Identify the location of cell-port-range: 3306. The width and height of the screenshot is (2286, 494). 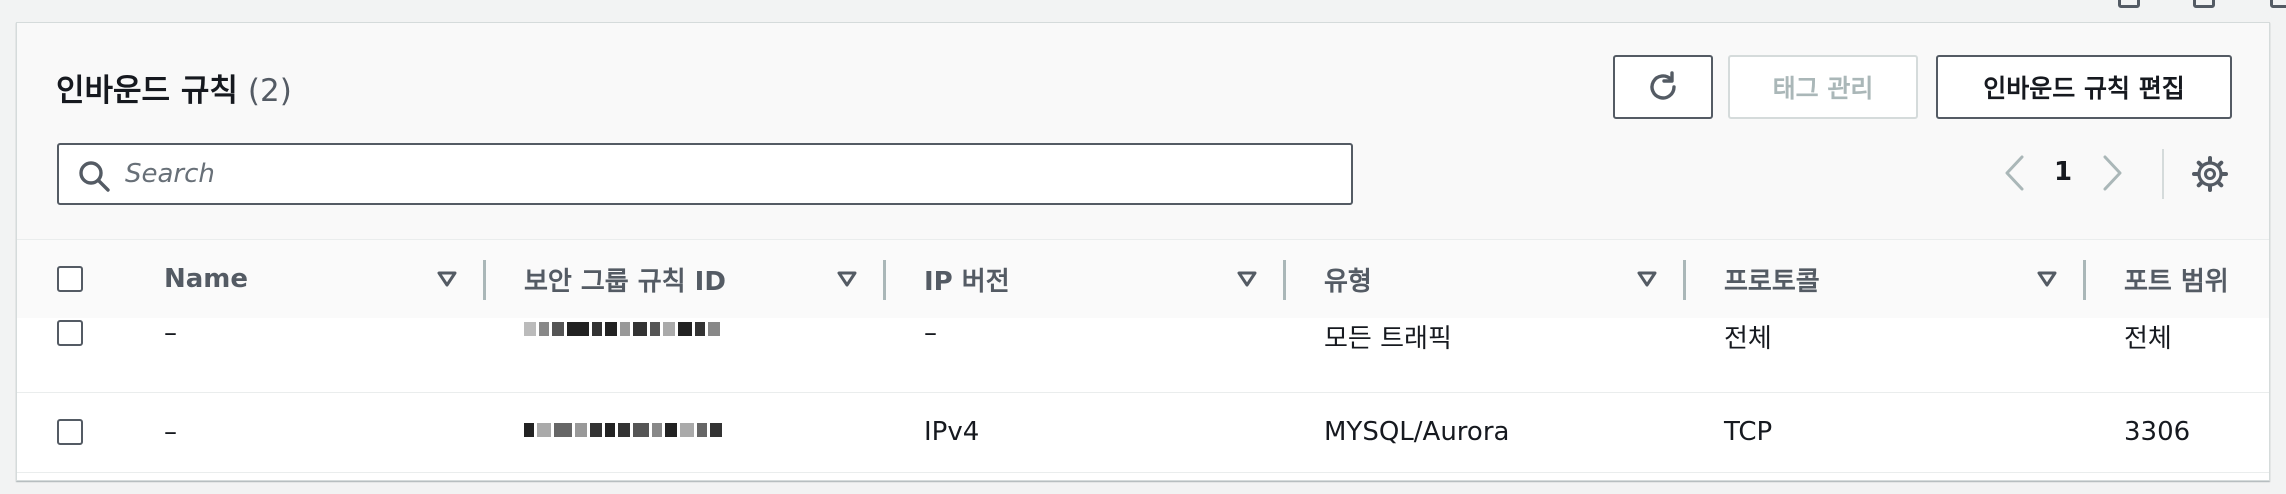
(2157, 432).